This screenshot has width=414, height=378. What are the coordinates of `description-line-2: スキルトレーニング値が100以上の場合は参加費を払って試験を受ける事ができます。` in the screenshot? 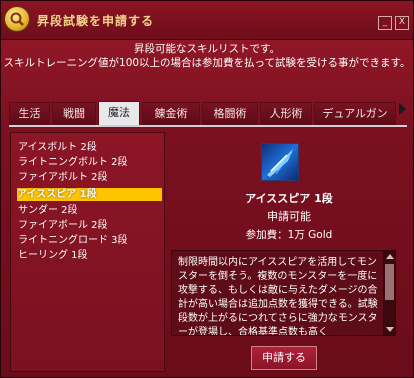 It's located at (207, 63).